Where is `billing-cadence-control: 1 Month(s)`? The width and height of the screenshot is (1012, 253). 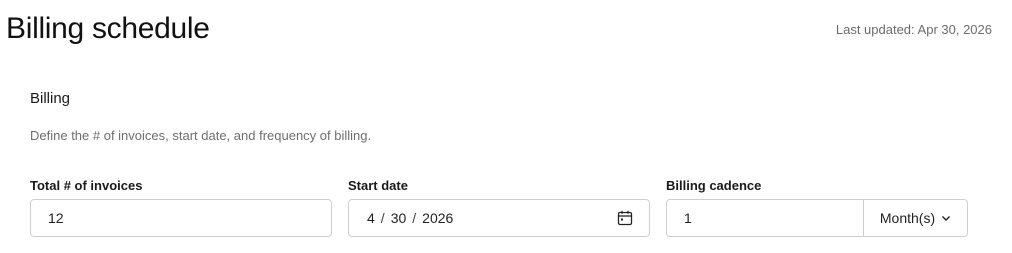
billing-cadence-control: 1 Month(s) is located at coordinates (817, 218).